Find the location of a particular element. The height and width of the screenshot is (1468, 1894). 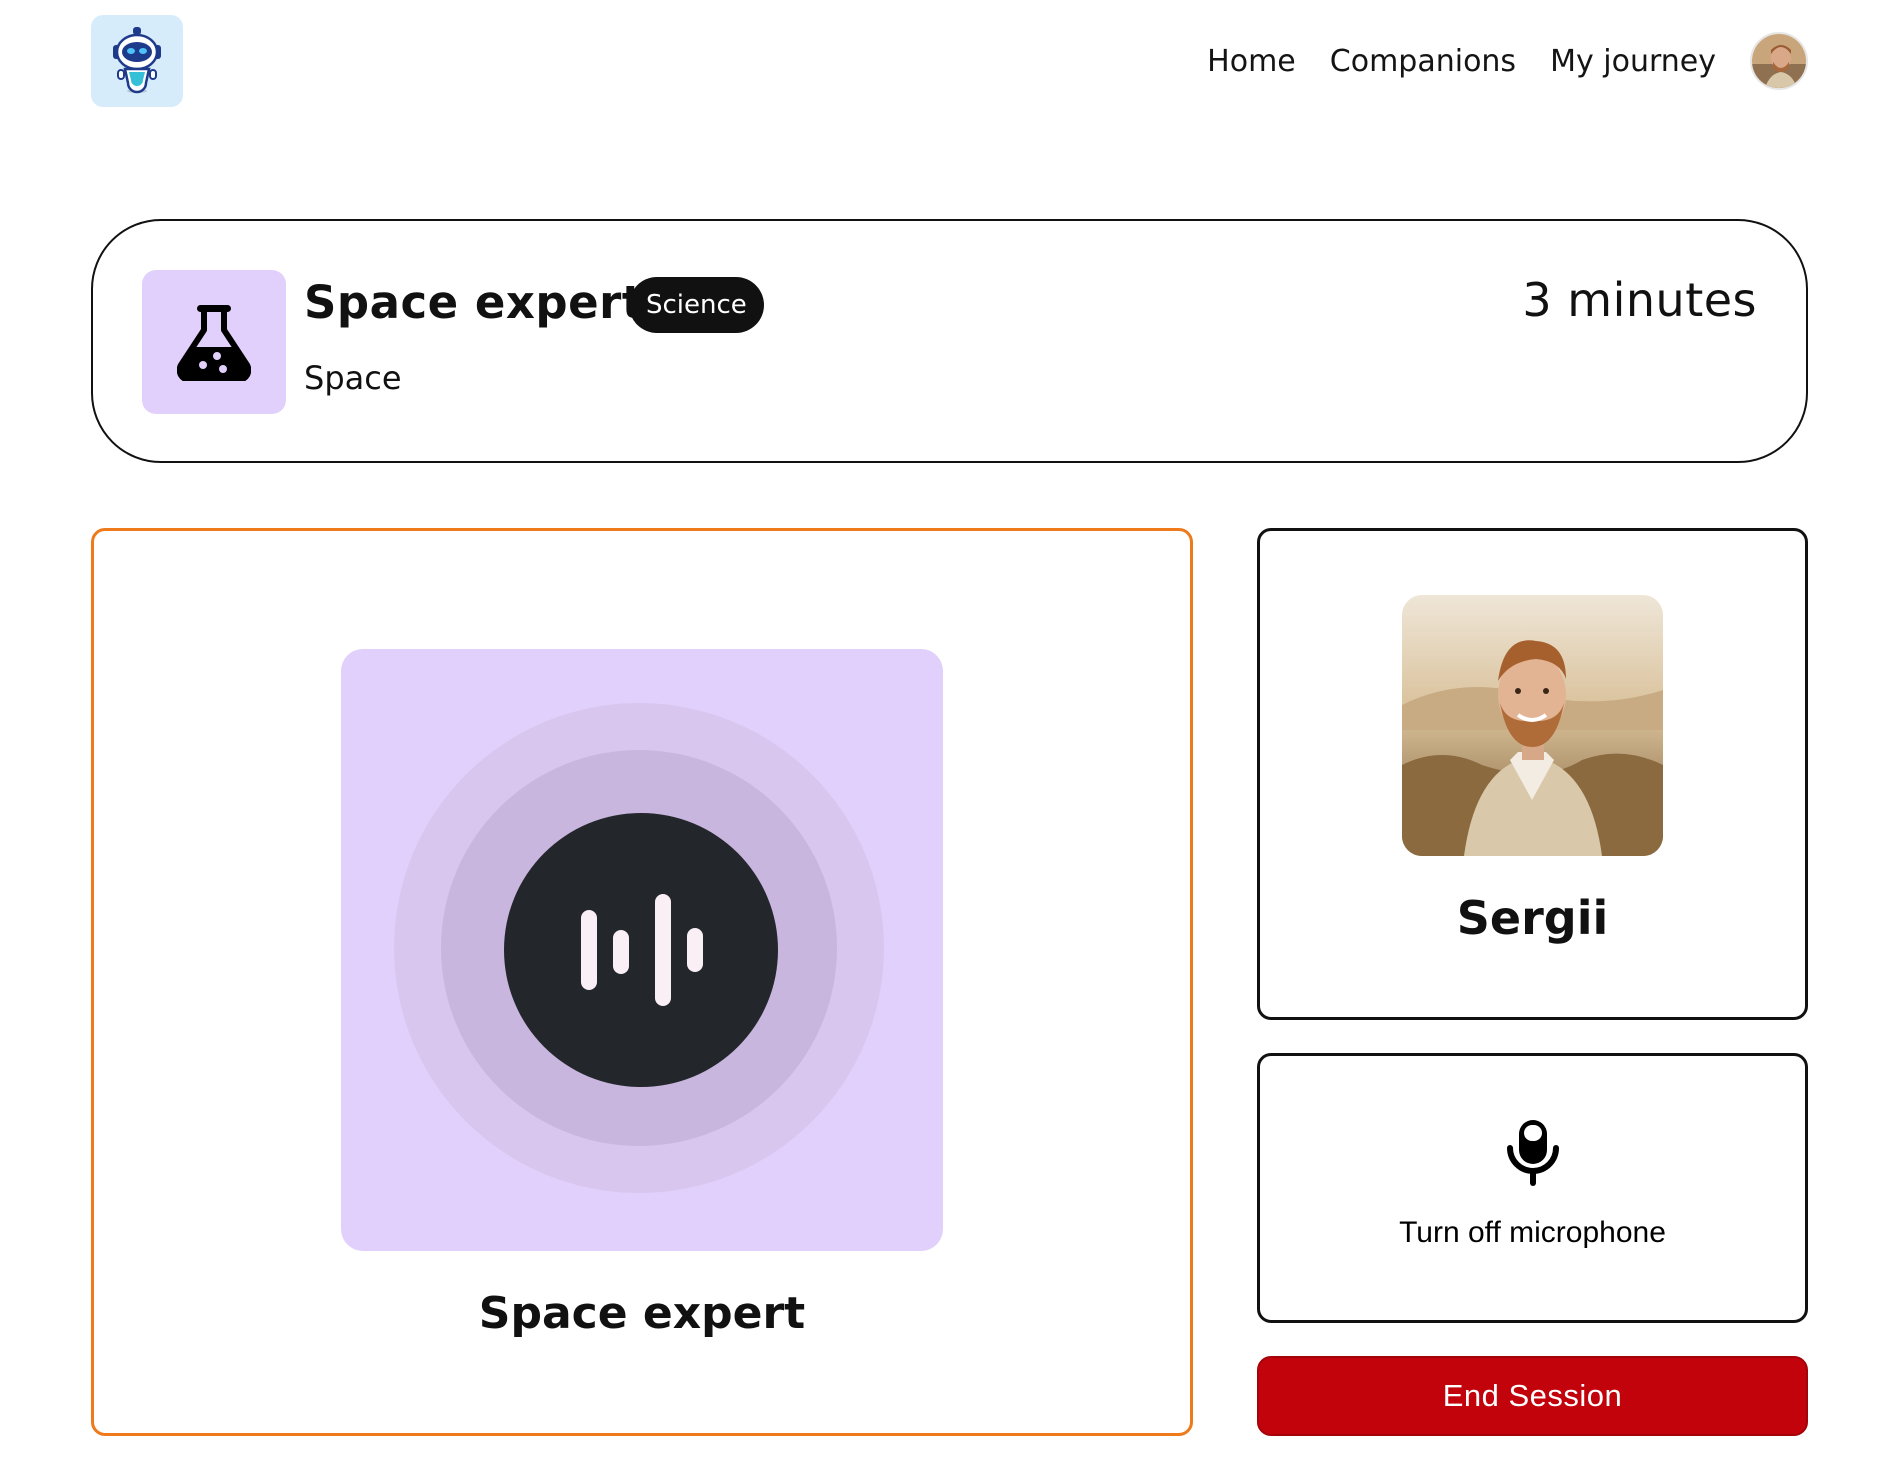

session-topic: Space is located at coordinates (353, 378).